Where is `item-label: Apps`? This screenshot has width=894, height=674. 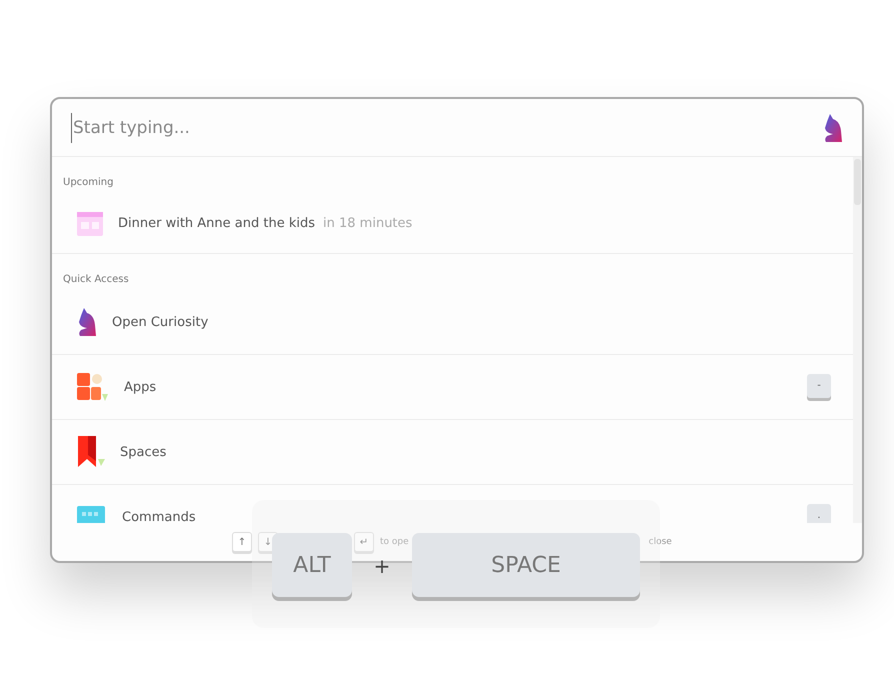
item-label: Apps is located at coordinates (140, 387).